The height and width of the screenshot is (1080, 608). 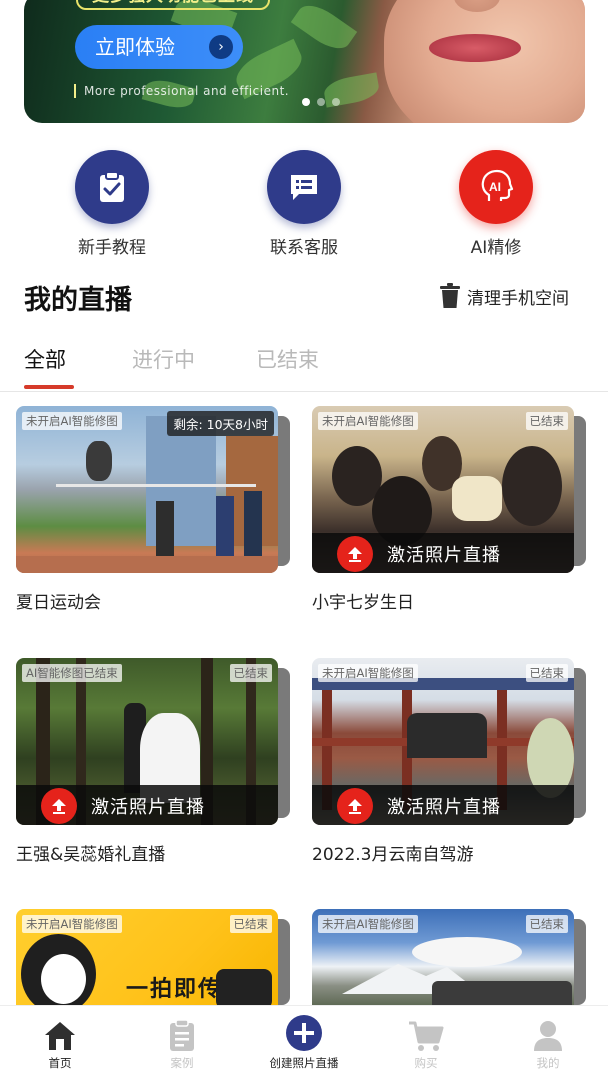 What do you see at coordinates (135, 47) in the screenshot?
I see `try-now-label: 立即体验` at bounding box center [135, 47].